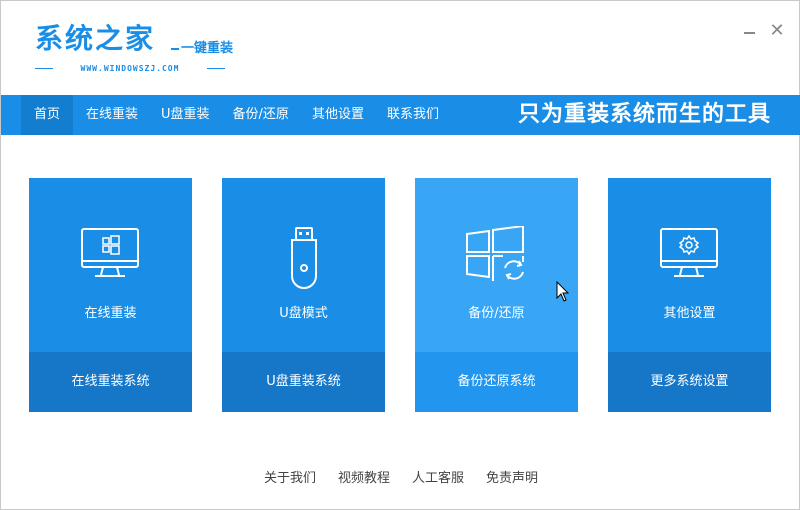 This screenshot has height=510, width=800. What do you see at coordinates (44, 68) in the screenshot?
I see `logo-dash-left` at bounding box center [44, 68].